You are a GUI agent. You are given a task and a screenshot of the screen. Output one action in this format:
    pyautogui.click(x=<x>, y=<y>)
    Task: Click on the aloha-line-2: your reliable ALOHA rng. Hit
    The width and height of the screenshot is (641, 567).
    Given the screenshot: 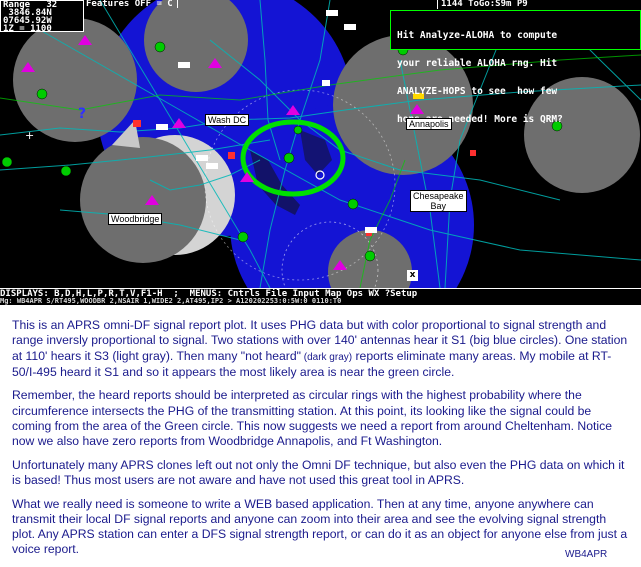 What is the action you would take?
    pyautogui.click(x=477, y=64)
    